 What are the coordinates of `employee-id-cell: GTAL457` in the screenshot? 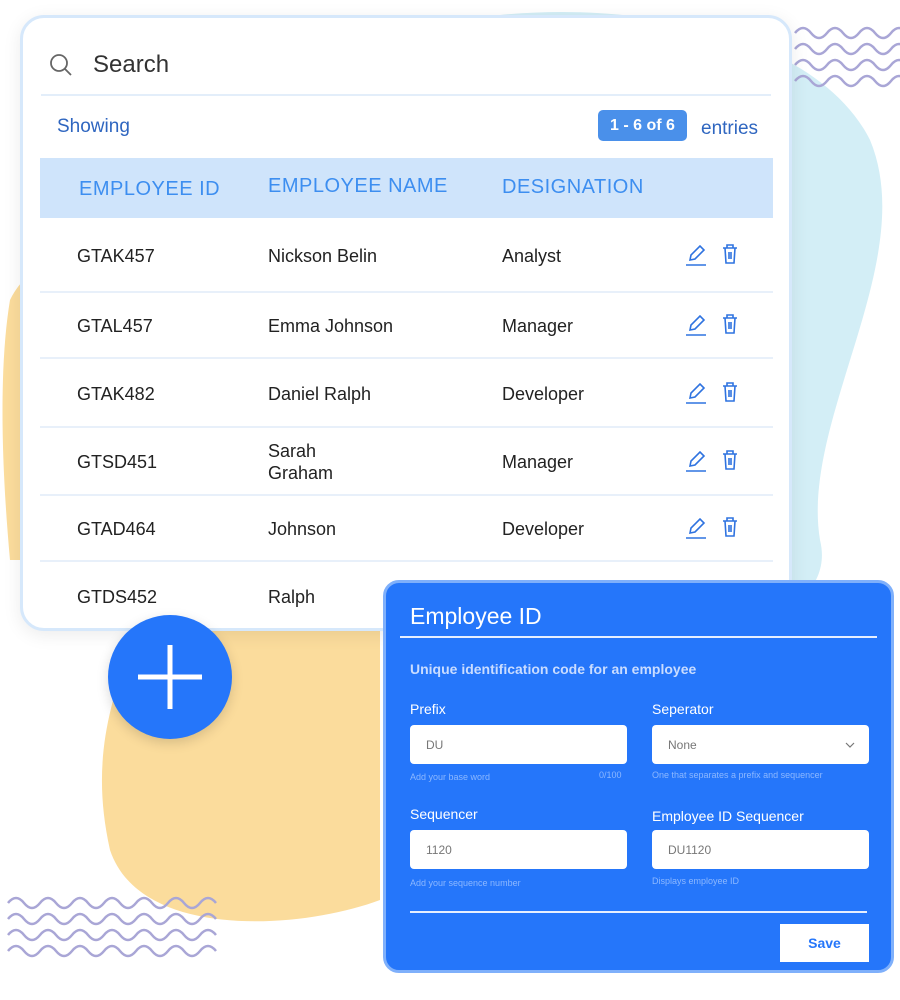 It's located at (115, 326).